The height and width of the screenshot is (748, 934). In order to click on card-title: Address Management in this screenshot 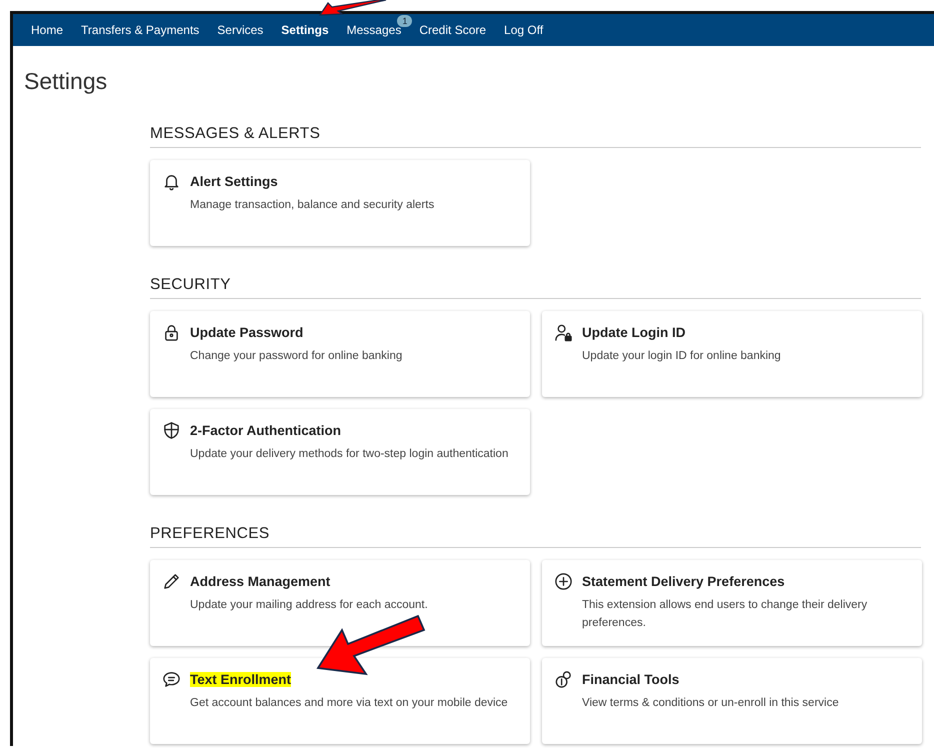, I will do `click(260, 581)`.